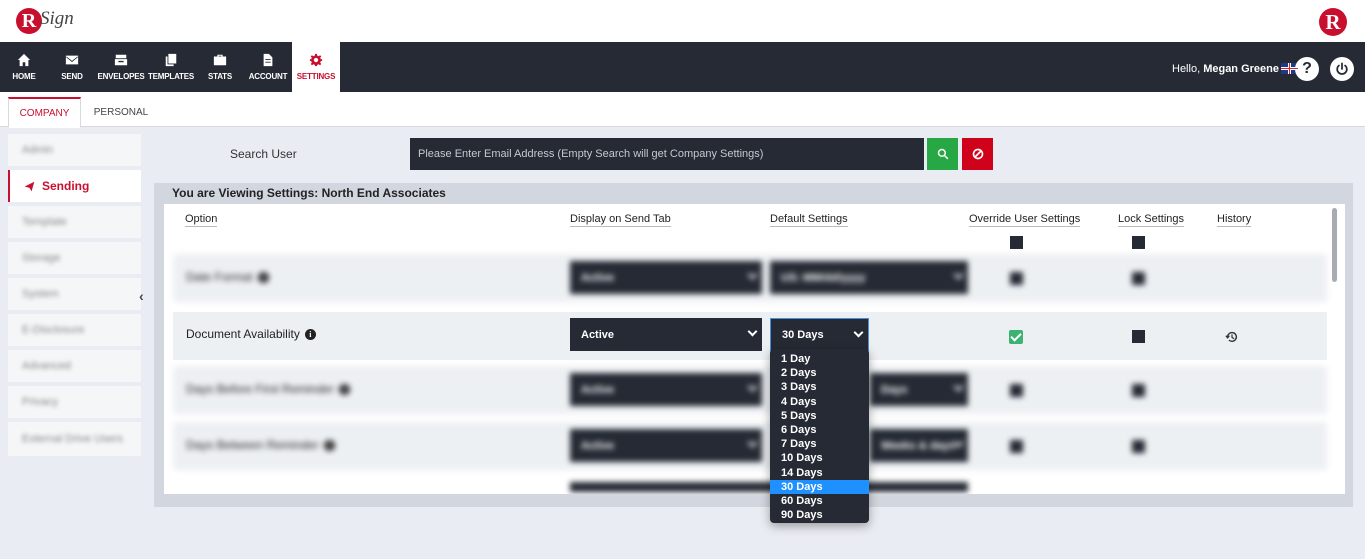 This screenshot has height=559, width=1365. Describe the element at coordinates (1138, 336) in the screenshot. I see `lock-settings-checkbox` at that location.